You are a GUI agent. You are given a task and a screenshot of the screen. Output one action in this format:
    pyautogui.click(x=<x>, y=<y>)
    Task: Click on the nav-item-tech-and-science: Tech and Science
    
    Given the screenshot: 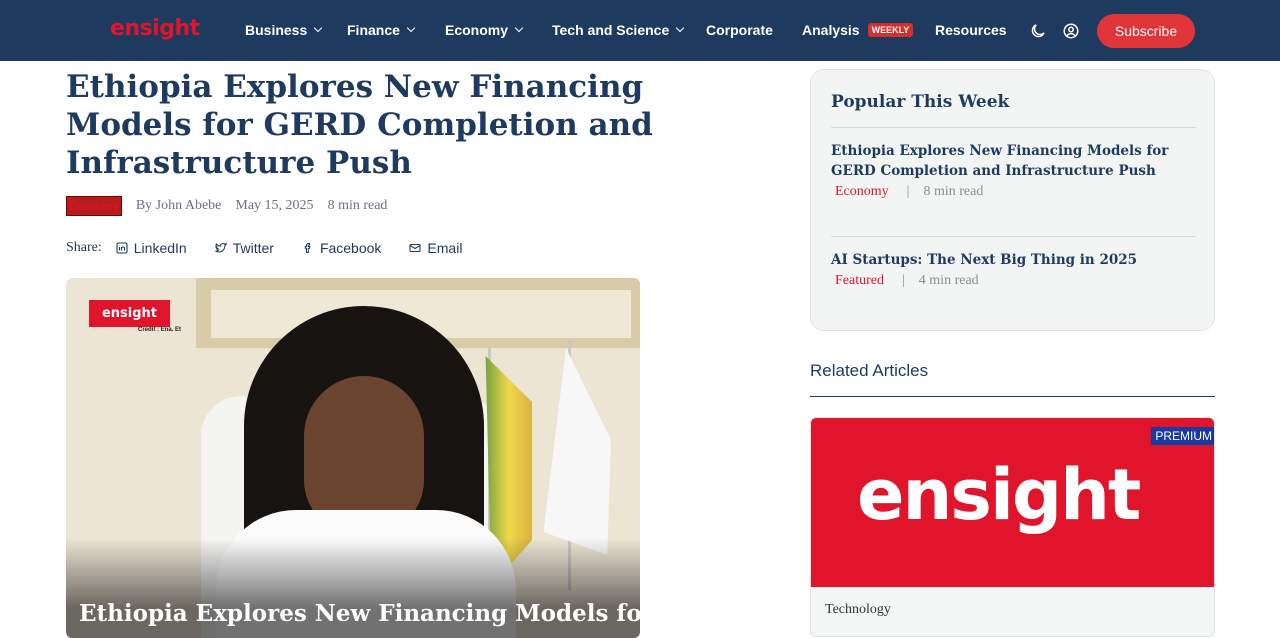 What is the action you would take?
    pyautogui.click(x=618, y=30)
    